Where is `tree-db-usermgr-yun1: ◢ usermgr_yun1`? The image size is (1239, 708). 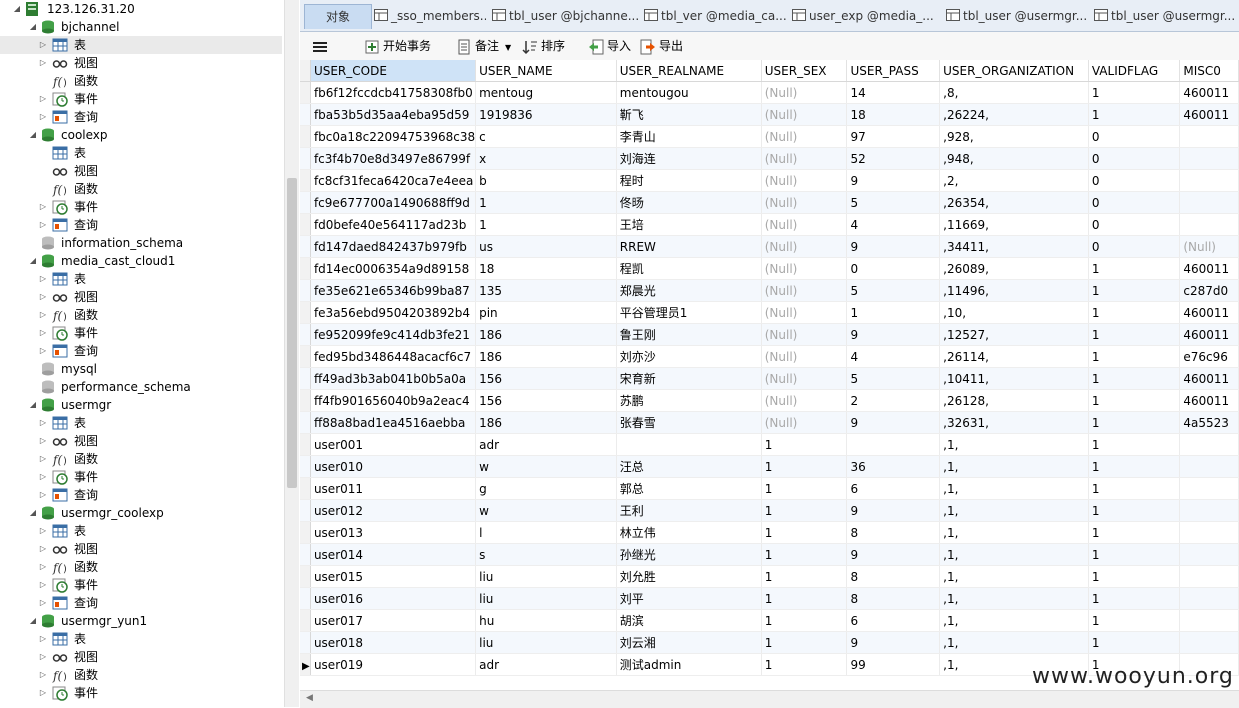 tree-db-usermgr-yun1: ◢ usermgr_yun1 is located at coordinates (141, 621).